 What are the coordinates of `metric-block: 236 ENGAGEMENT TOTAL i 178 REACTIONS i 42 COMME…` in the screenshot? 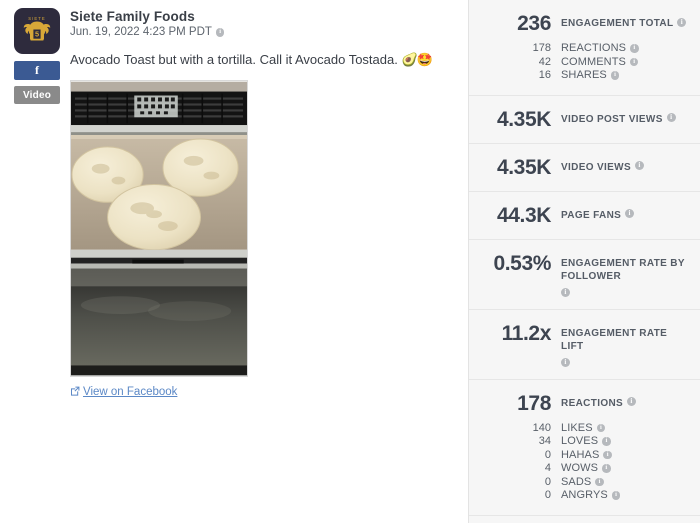 It's located at (584, 48).